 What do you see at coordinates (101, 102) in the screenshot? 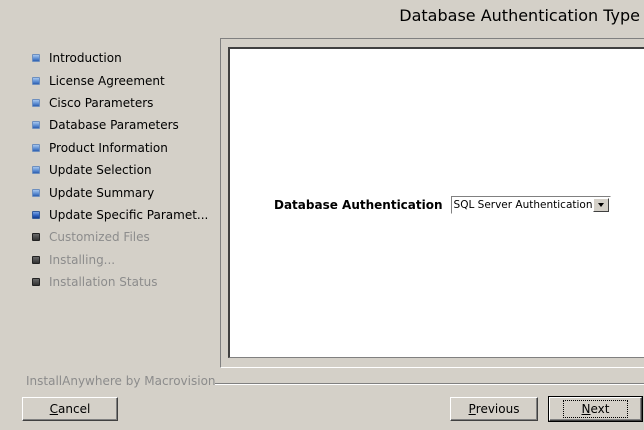
I see `step-label: Cisco Parameters` at bounding box center [101, 102].